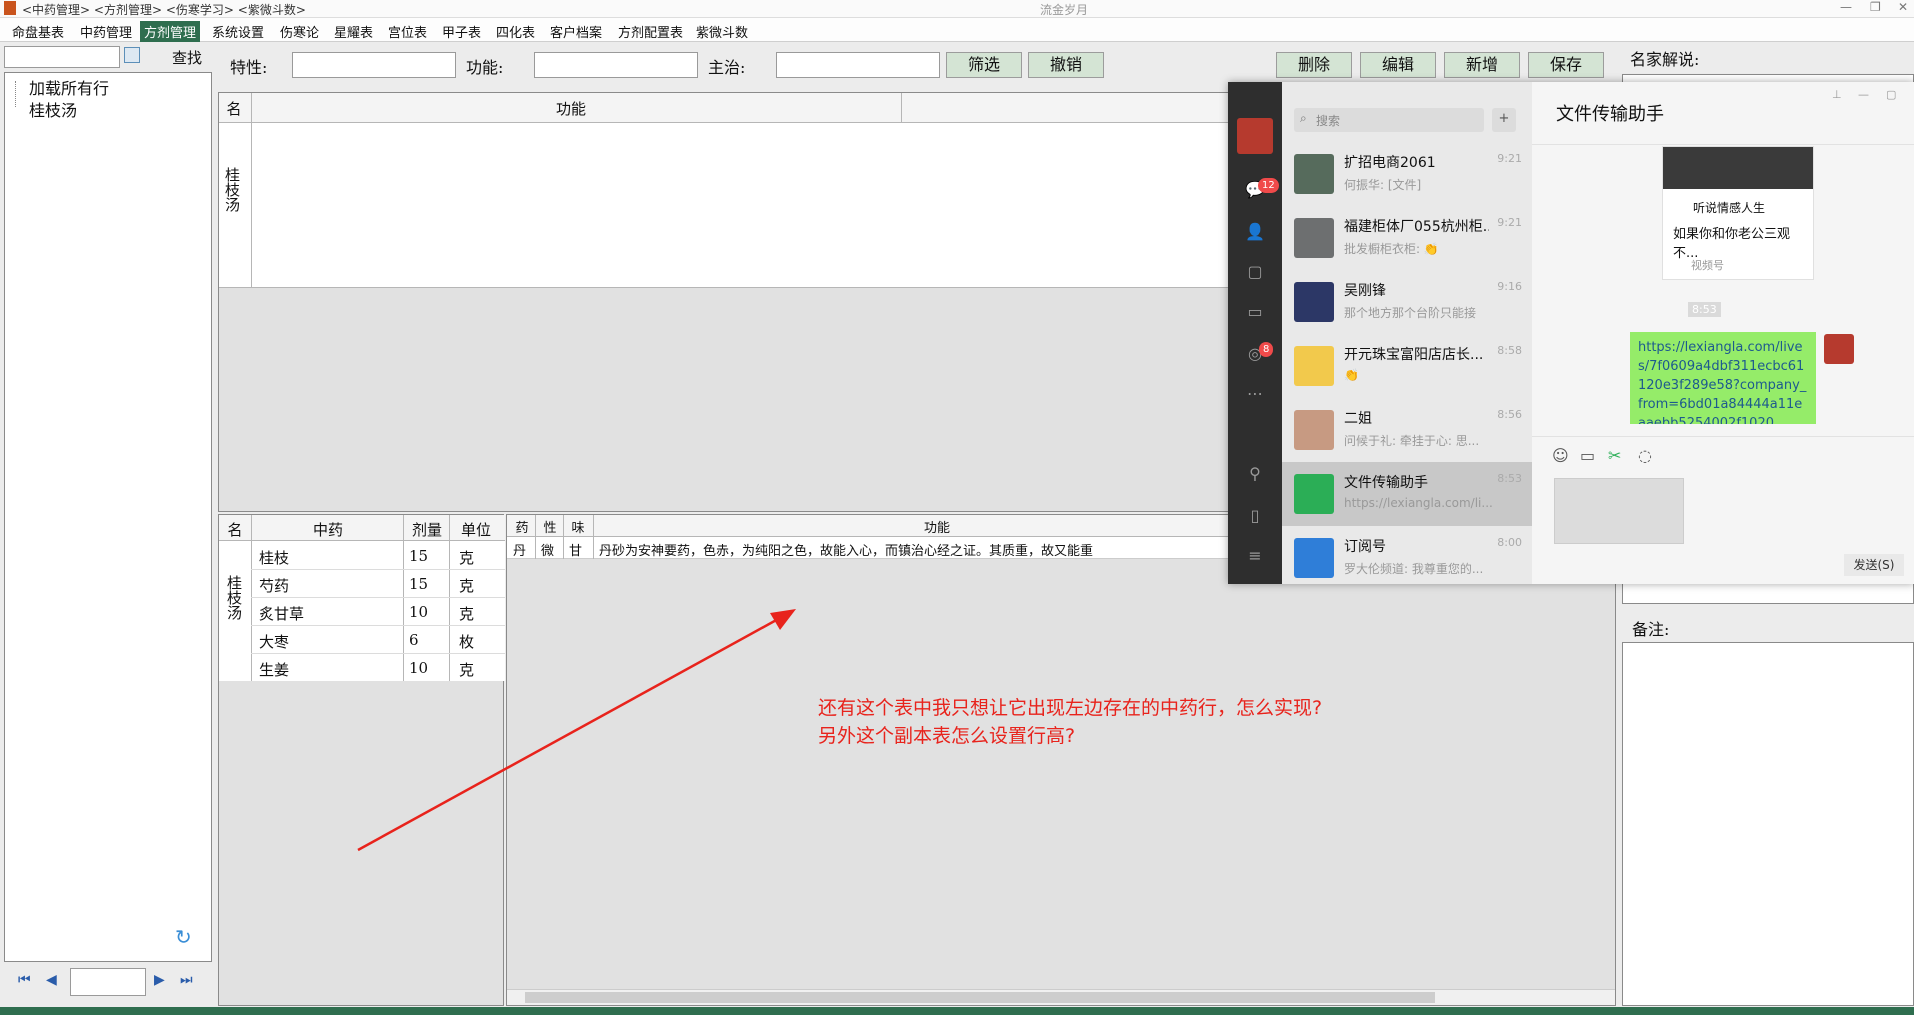 The width and height of the screenshot is (1914, 1015). Describe the element at coordinates (650, 31) in the screenshot. I see `menu-item: 方剂配置表` at that location.